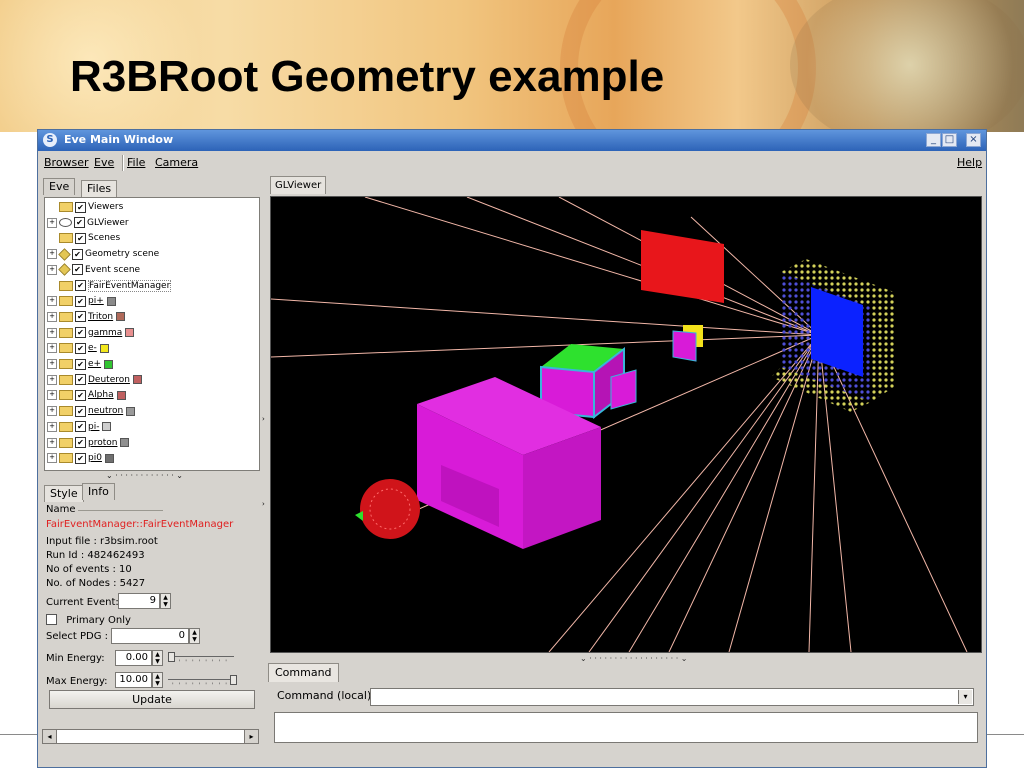 Image resolution: width=1024 pixels, height=768 pixels. I want to click on window-titlebar: S Eve Main Window _ □ ×, so click(512, 140).